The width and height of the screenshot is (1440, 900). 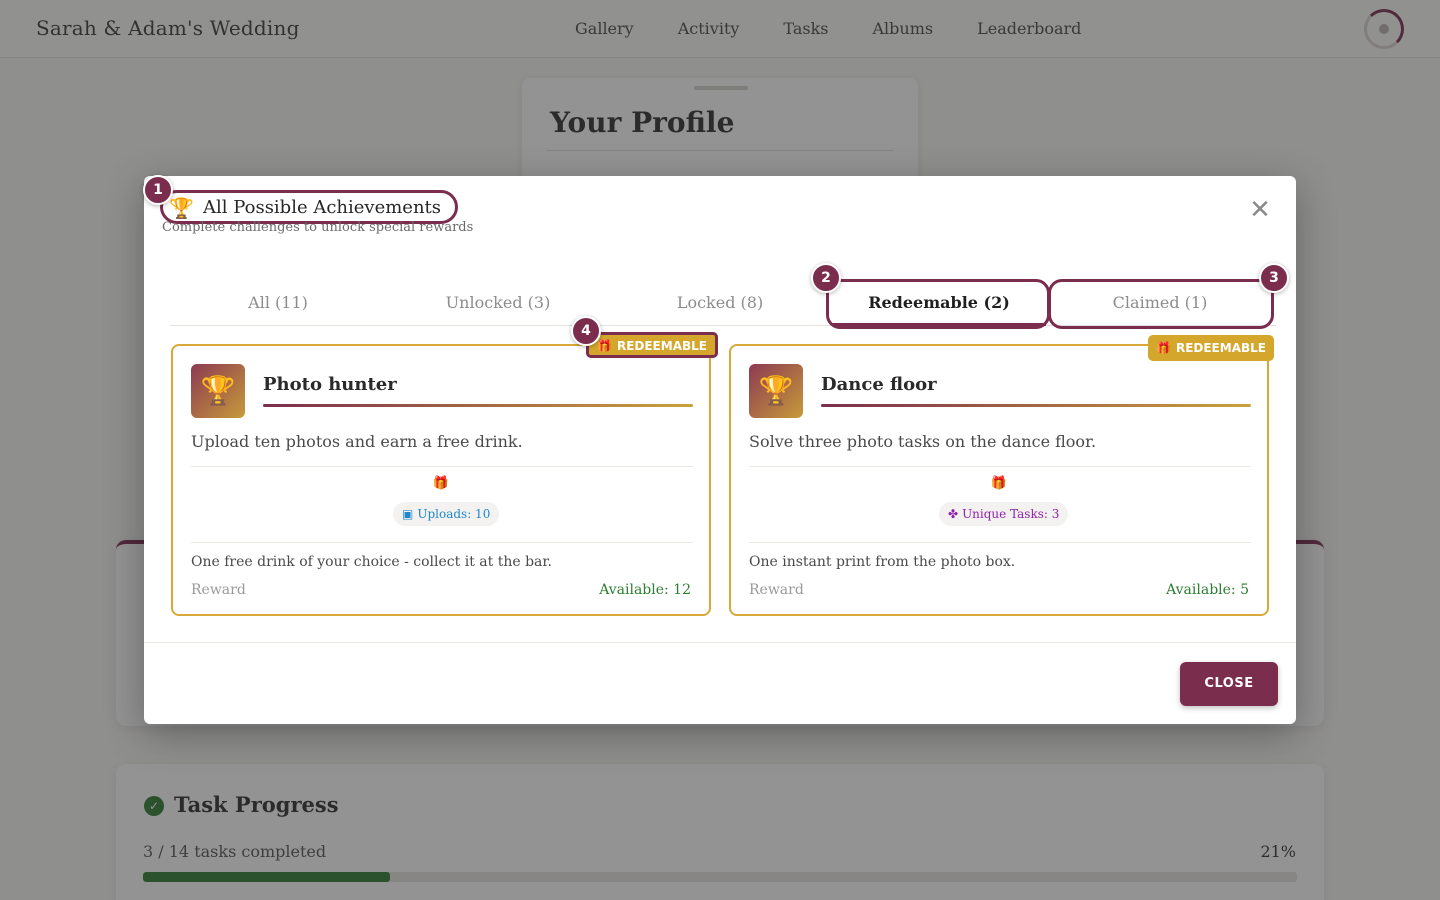 I want to click on achievement-name: Photo hunter, so click(x=330, y=384).